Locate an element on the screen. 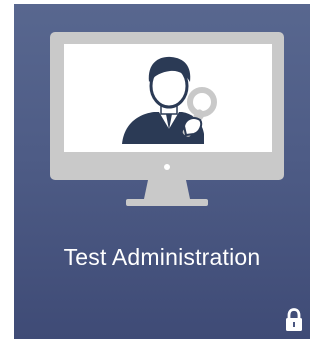  tile-title: Test Administration is located at coordinates (162, 257).